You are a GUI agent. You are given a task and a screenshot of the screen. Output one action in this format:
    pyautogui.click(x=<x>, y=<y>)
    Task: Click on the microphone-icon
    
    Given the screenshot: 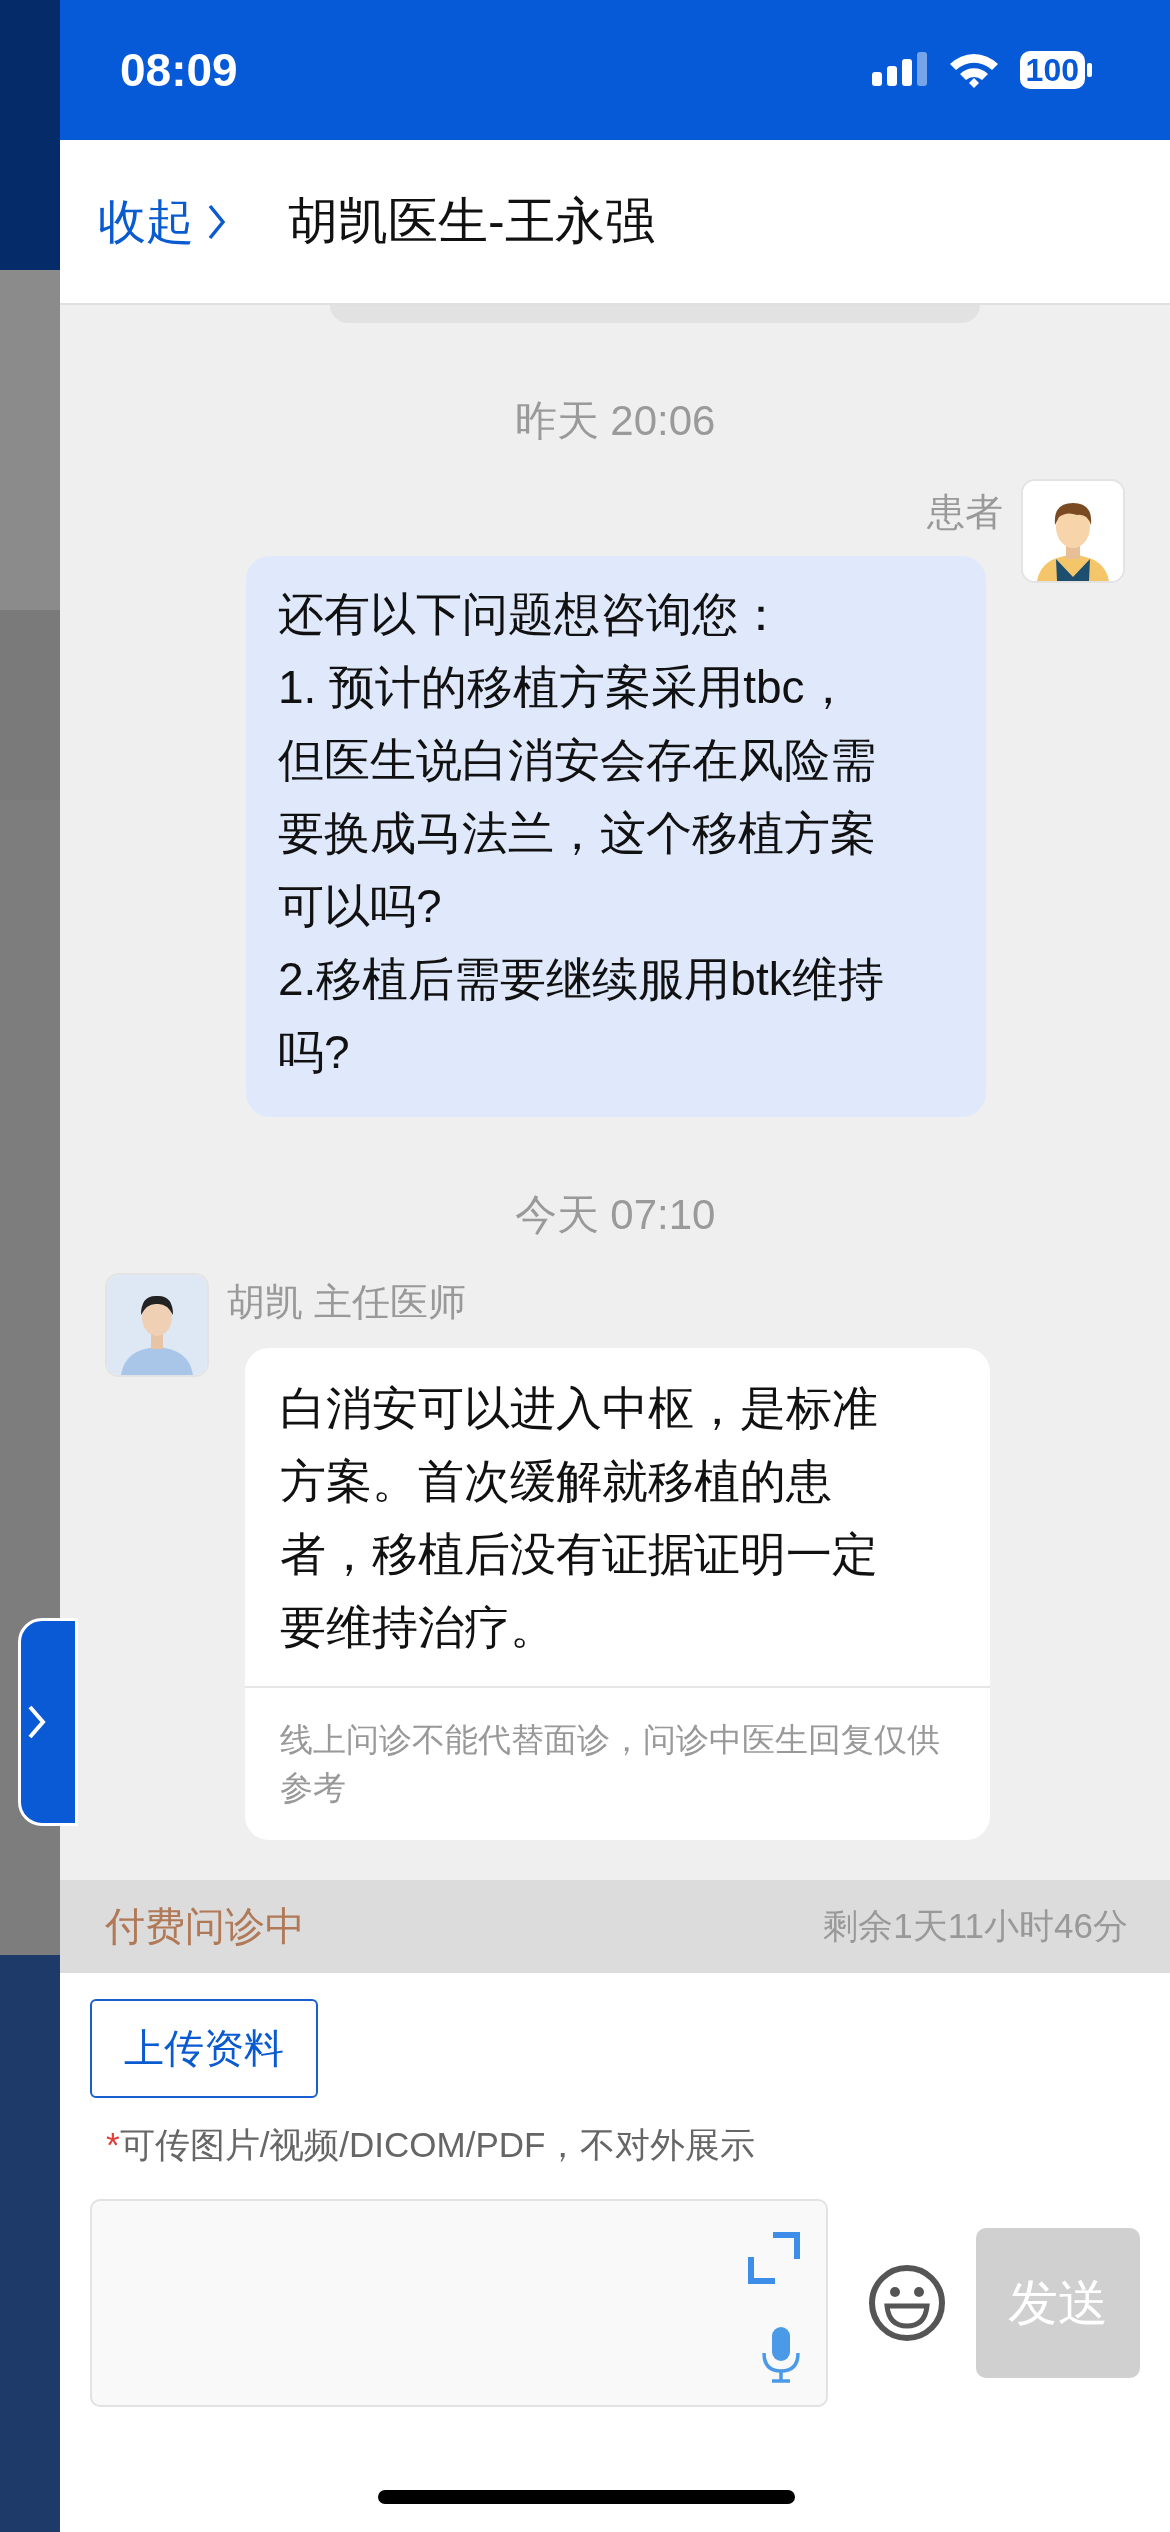 What is the action you would take?
    pyautogui.click(x=780, y=2355)
    